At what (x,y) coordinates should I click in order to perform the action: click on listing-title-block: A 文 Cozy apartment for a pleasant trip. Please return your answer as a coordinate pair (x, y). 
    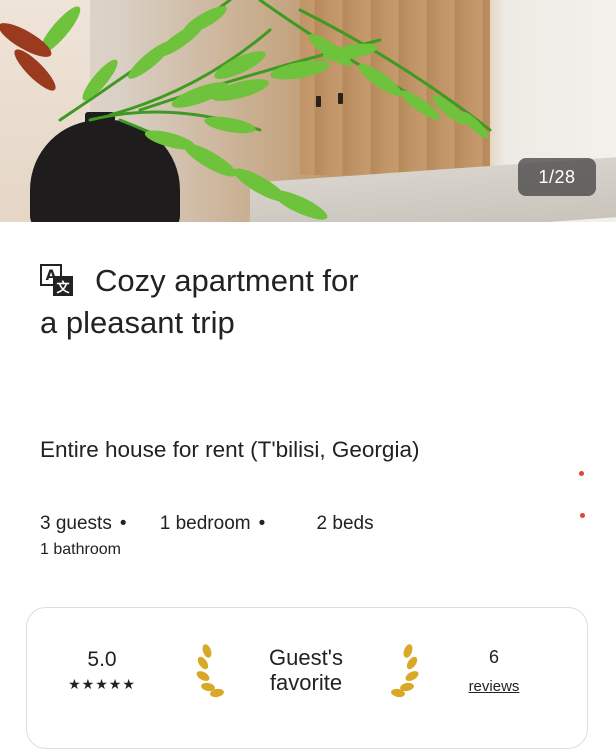
    Looking at the image, I should click on (300, 302).